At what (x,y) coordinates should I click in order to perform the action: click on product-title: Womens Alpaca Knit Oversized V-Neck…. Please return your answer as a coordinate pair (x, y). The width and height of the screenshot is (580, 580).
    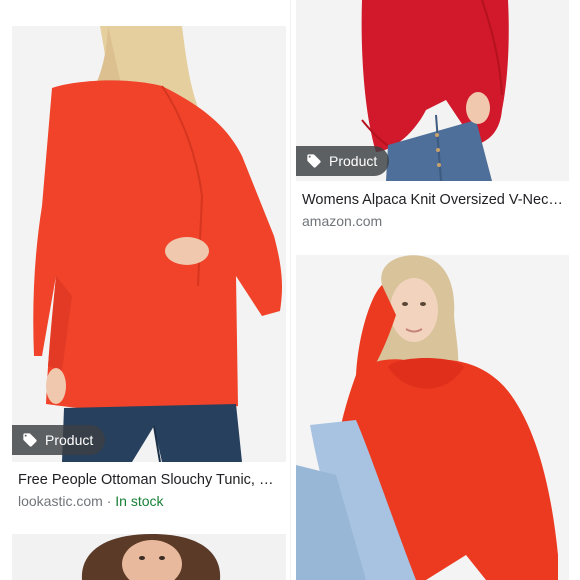
    Looking at the image, I should click on (433, 200).